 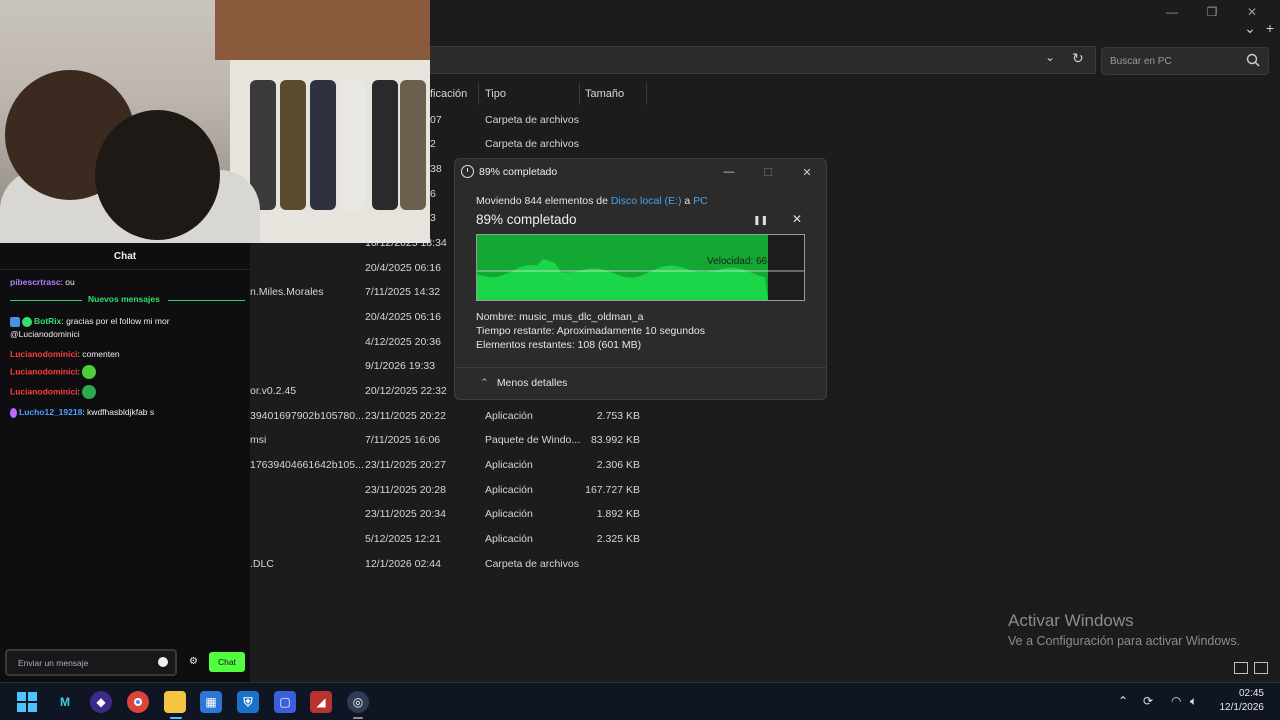 I want to click on chat-message: pibescrtrasc: ou, so click(x=42, y=282).